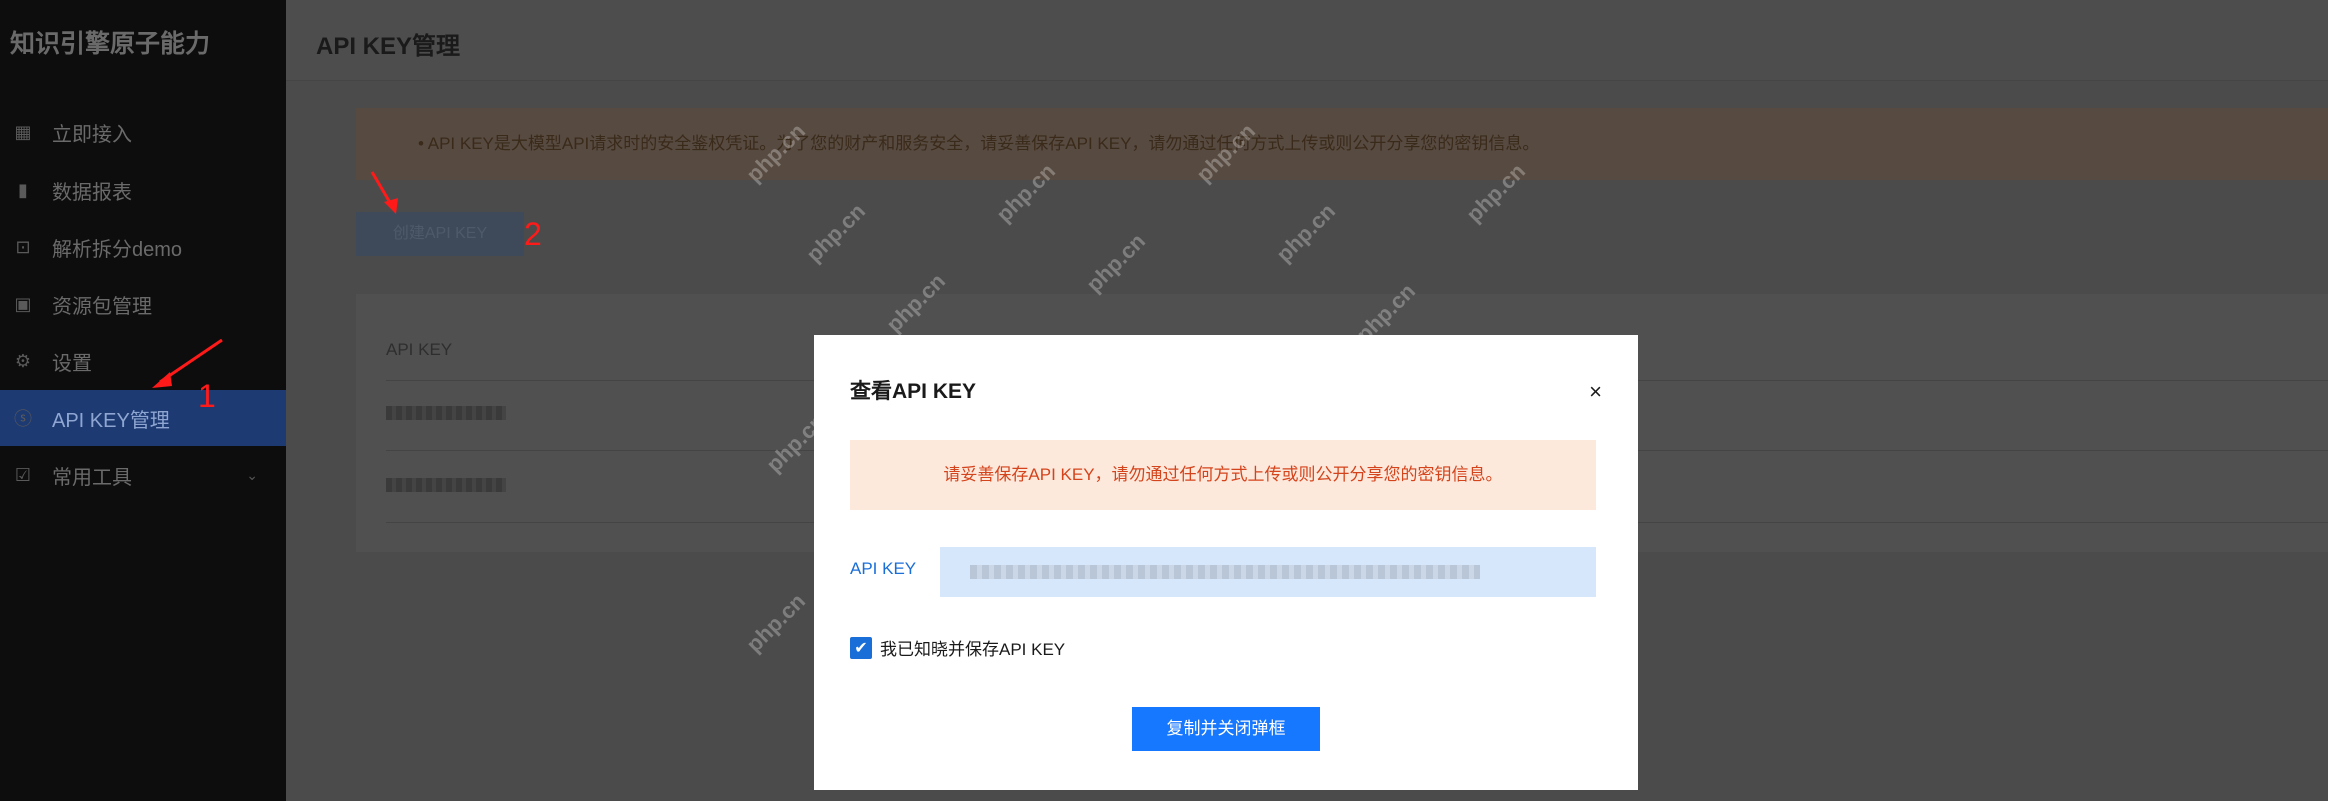 This screenshot has width=2328, height=801. What do you see at coordinates (533, 234) in the screenshot?
I see `annotation-label-2: 2` at bounding box center [533, 234].